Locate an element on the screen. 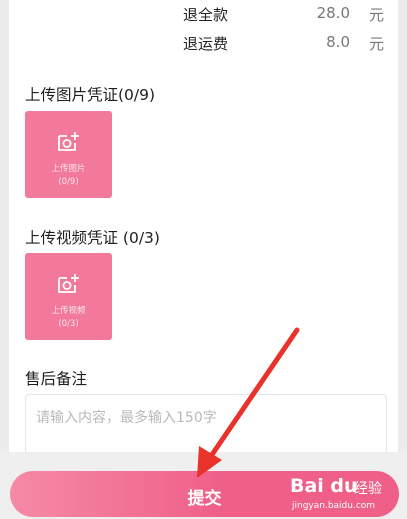  upload-video-button: 上传视频 (0/3) is located at coordinates (68, 296).